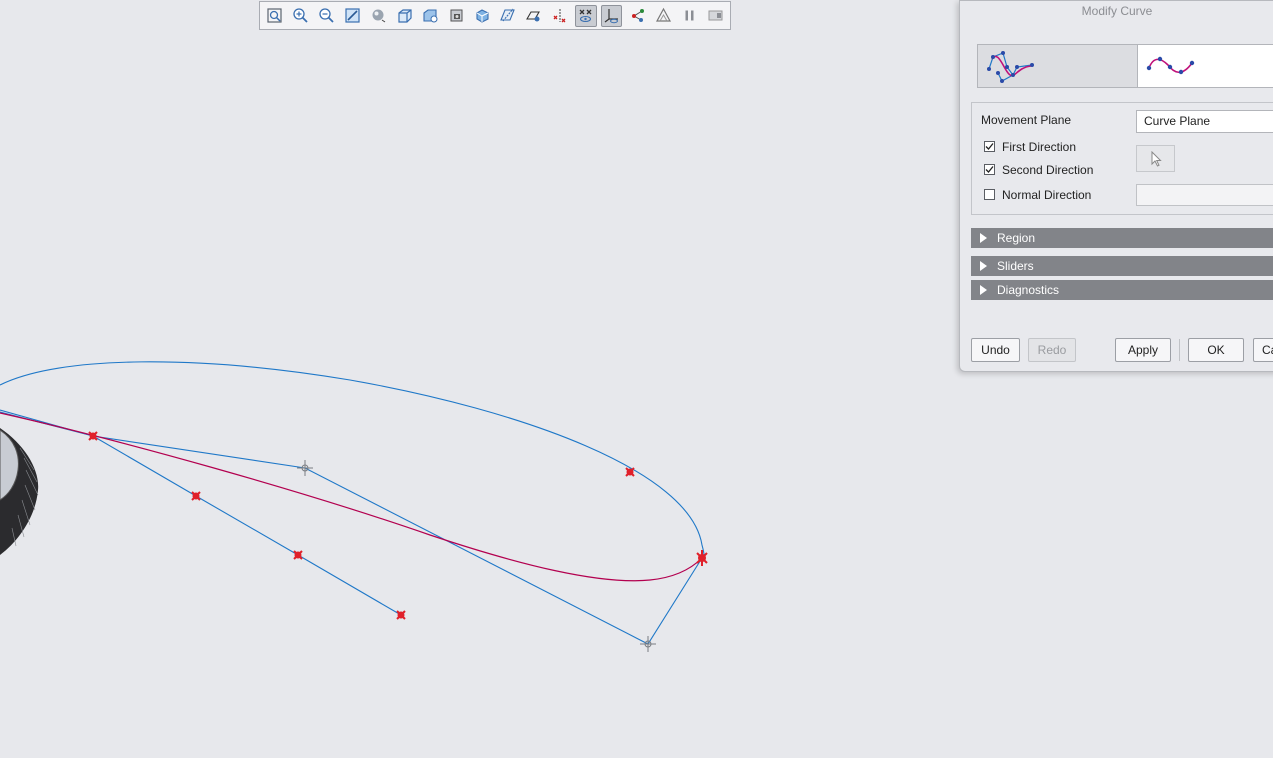 This screenshot has width=1273, height=758. I want to click on mode-tabs, so click(1125, 66).